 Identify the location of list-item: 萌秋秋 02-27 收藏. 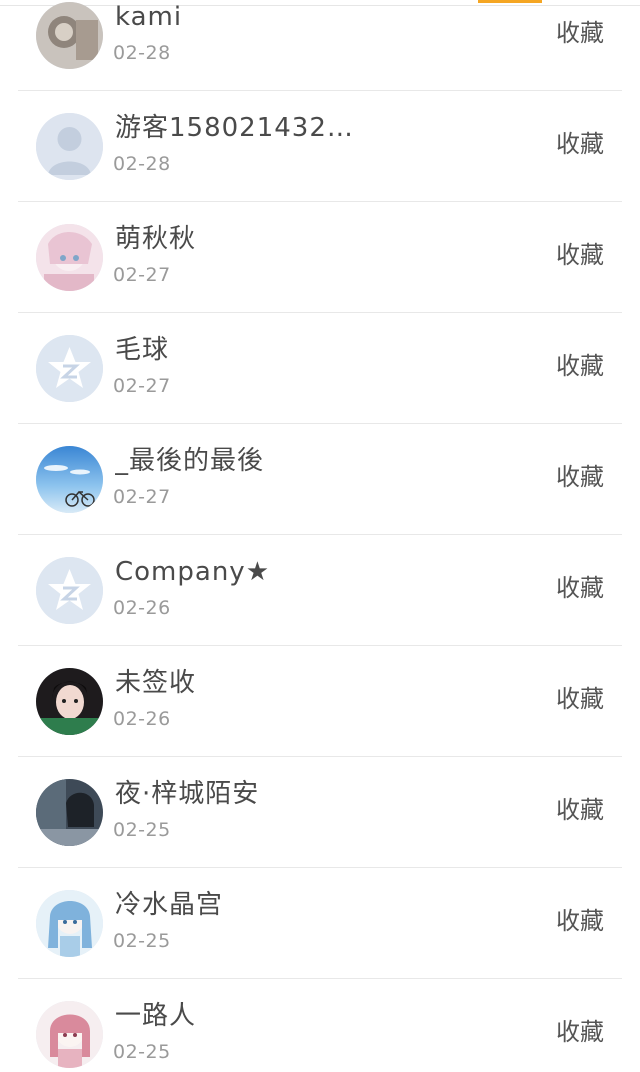
(320, 257).